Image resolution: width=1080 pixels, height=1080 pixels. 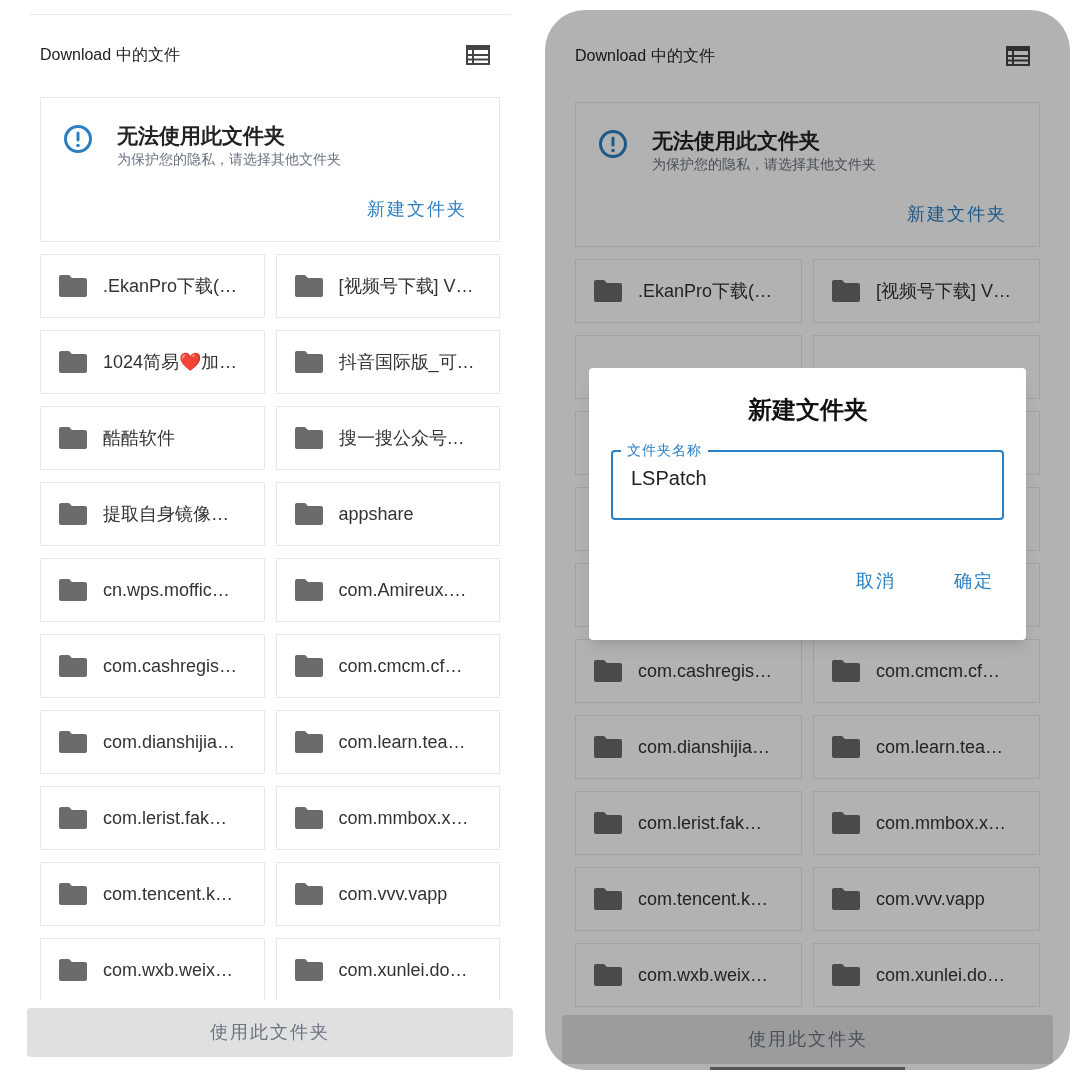 What do you see at coordinates (664, 450) in the screenshot?
I see `field-label: 文件夹名称` at bounding box center [664, 450].